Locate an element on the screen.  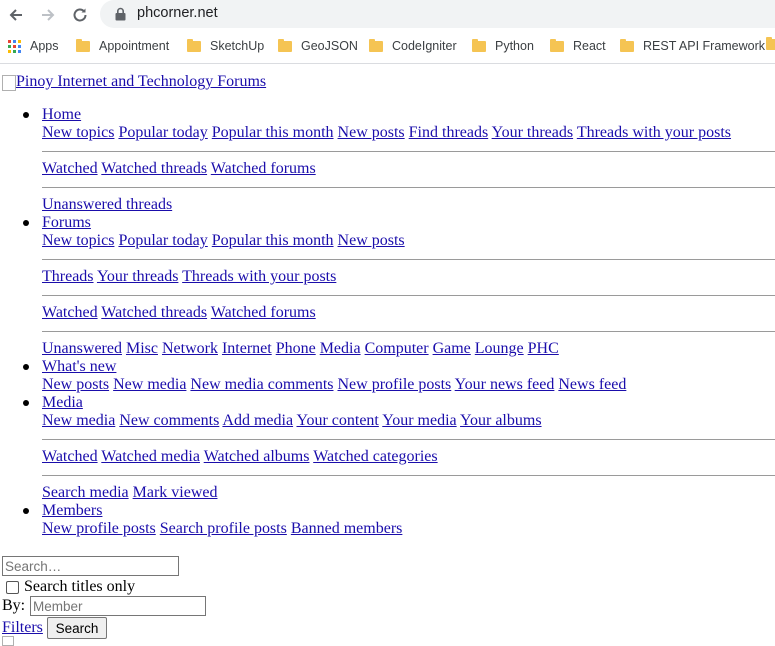
bookmark-react: React is located at coordinates (578, 45).